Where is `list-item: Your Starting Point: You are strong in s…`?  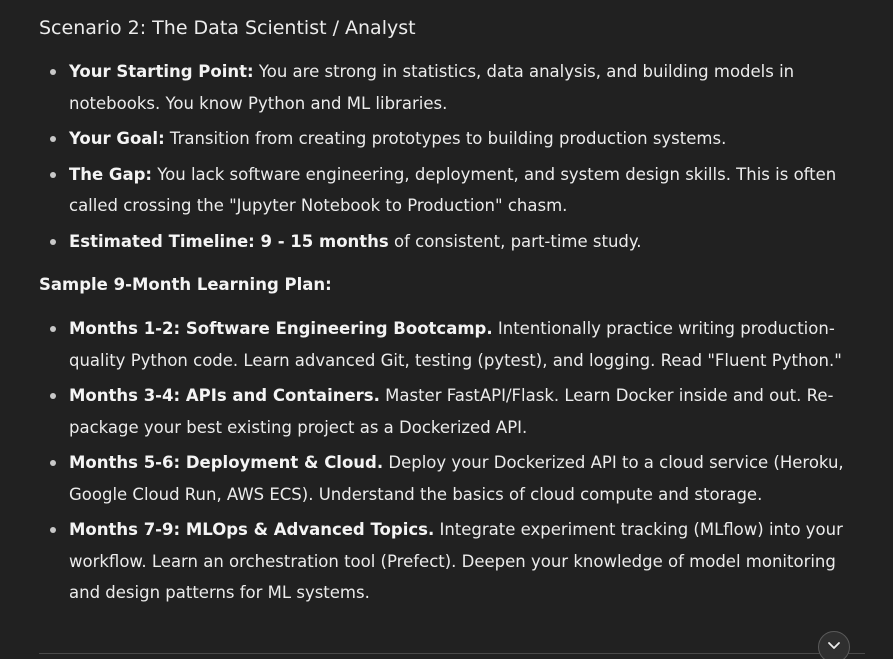 list-item: Your Starting Point: You are strong in s… is located at coordinates (454, 87).